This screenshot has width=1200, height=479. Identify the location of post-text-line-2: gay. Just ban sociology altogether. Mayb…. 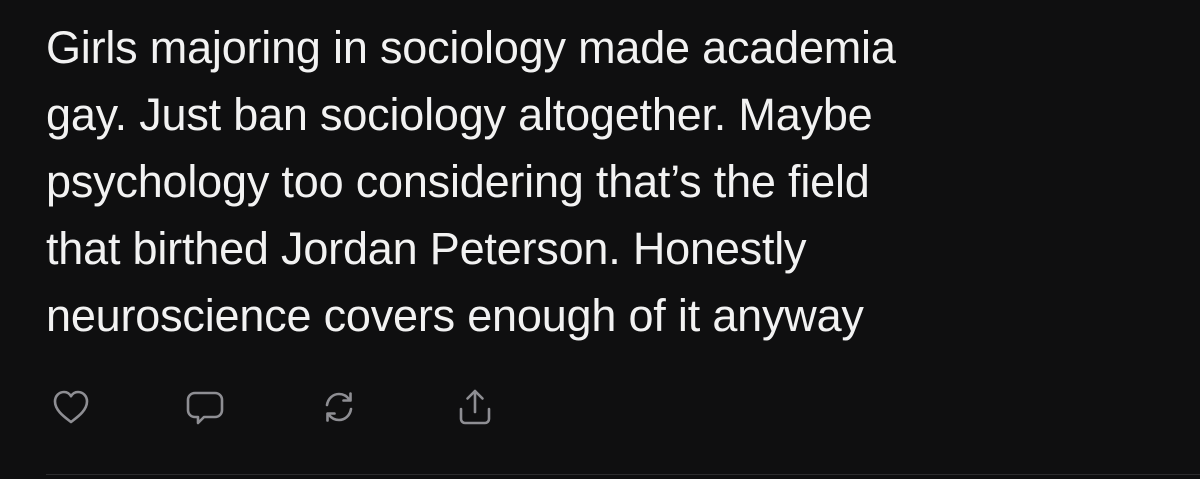
(459, 114).